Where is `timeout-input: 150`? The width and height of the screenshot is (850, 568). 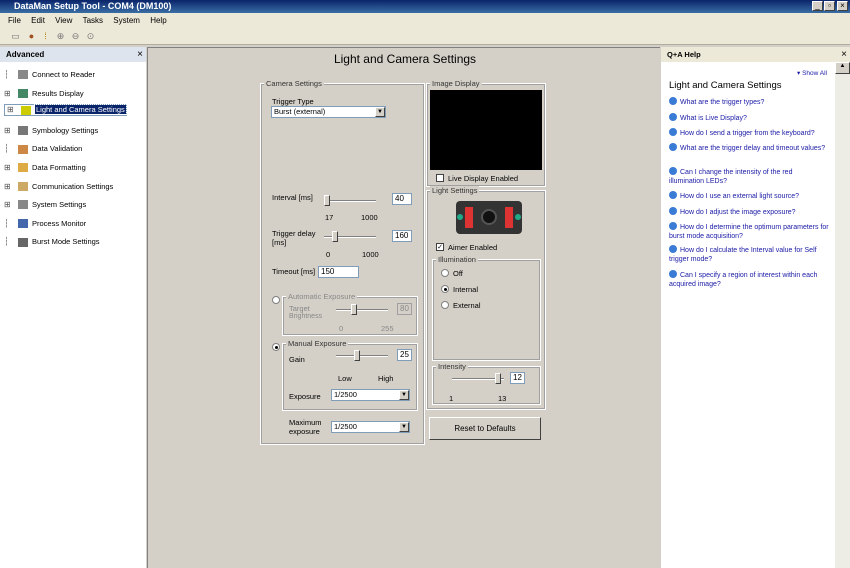 timeout-input: 150 is located at coordinates (338, 272).